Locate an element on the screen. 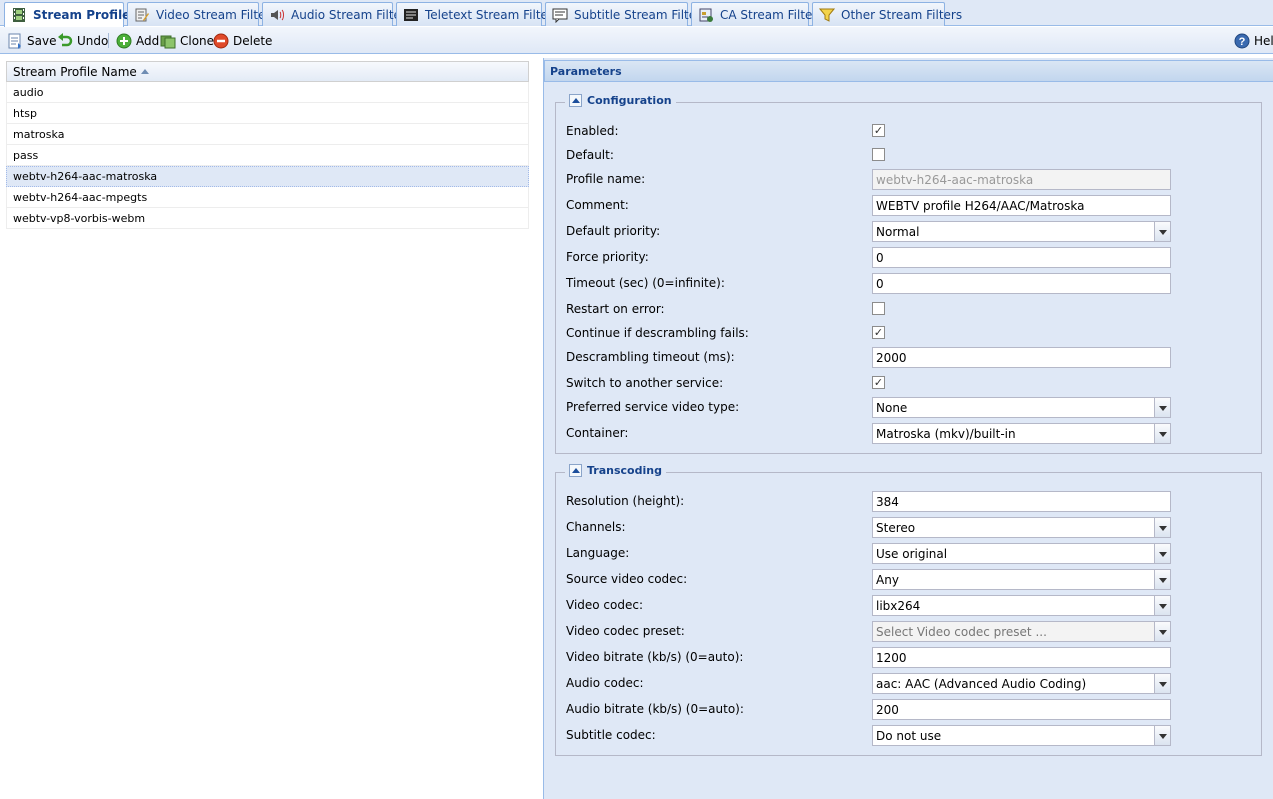  audio-bitrate-field: 200 is located at coordinates (1021, 709).